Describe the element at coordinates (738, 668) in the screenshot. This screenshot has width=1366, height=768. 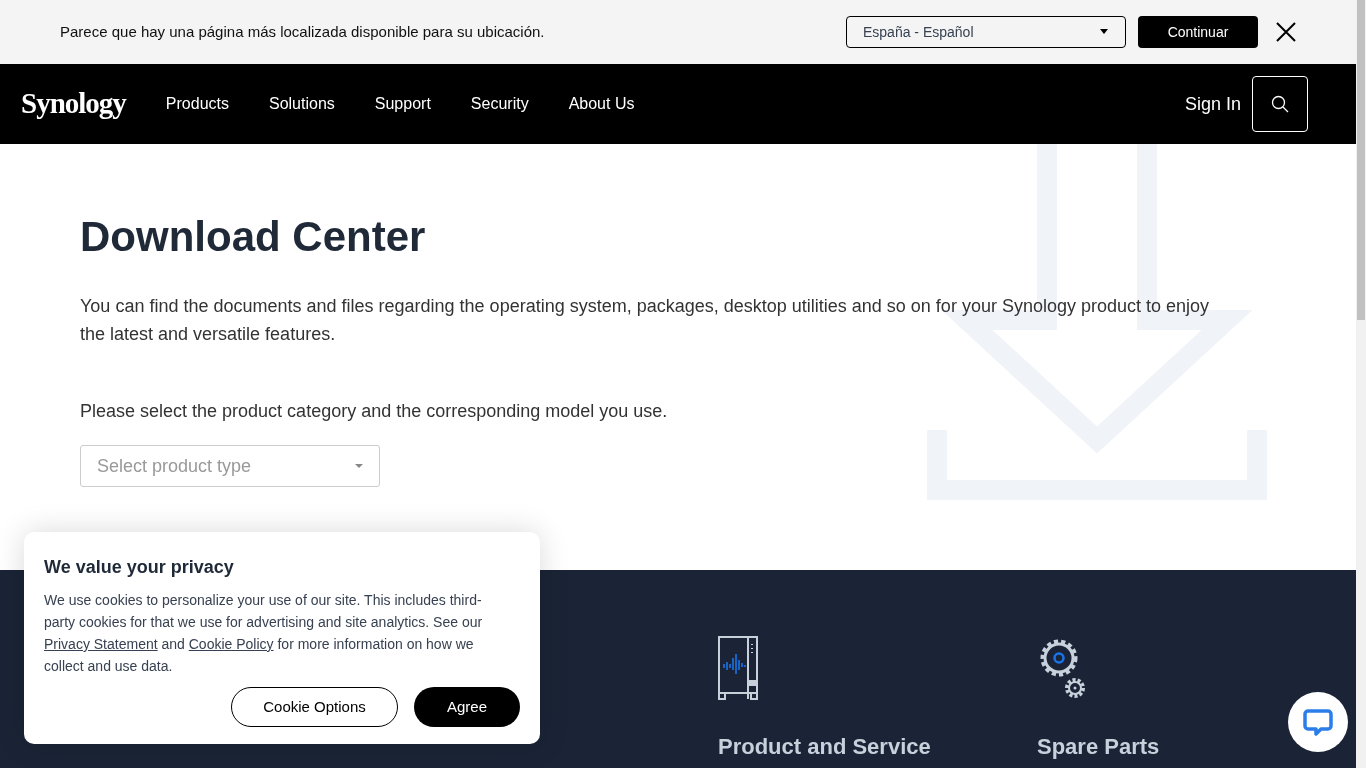
I see `nas-device-icon` at that location.